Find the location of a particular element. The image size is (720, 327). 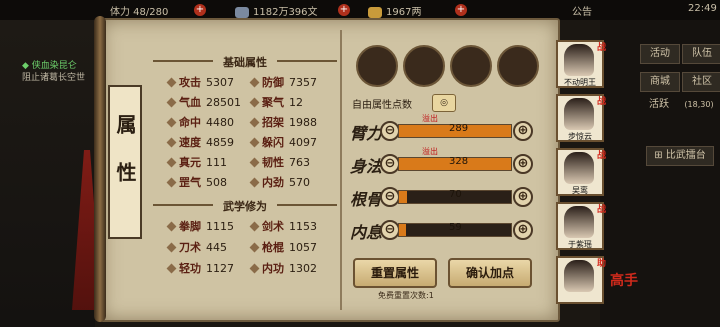

attr-name: 速度 is located at coordinates (190, 142).